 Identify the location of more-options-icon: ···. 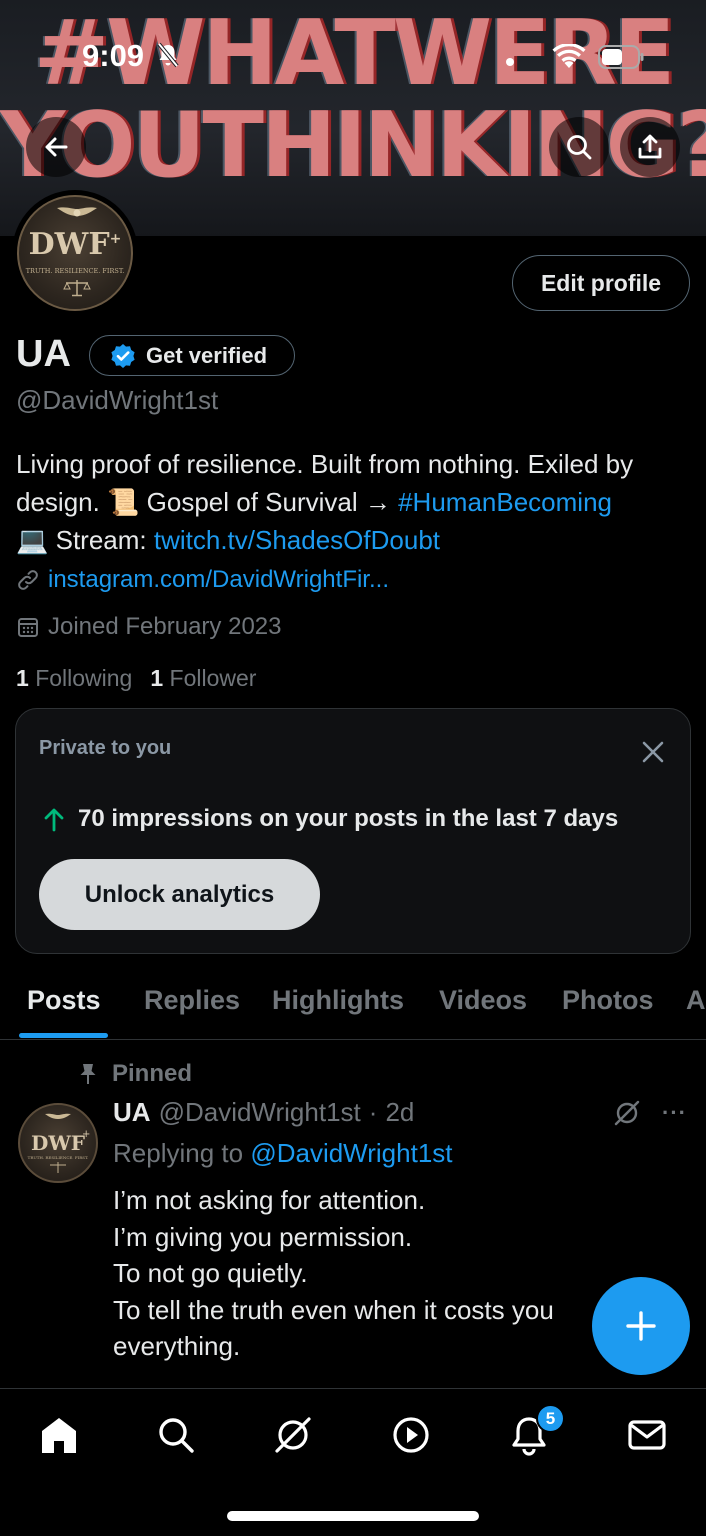
(674, 1113).